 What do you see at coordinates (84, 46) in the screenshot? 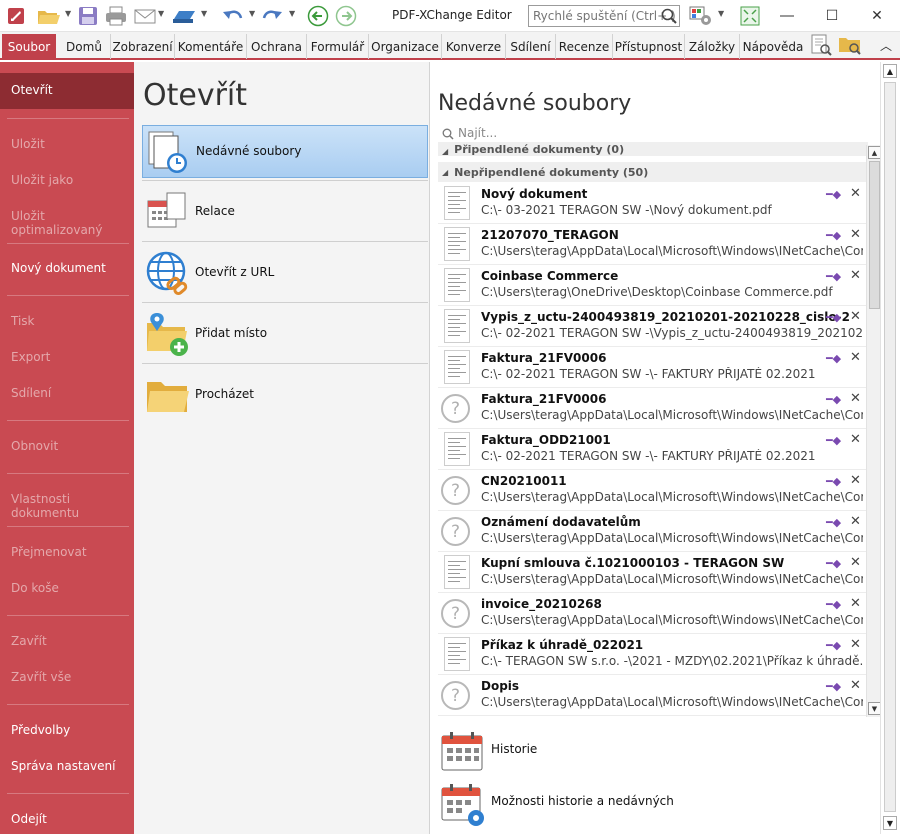
I see `tab-domu: Domů` at bounding box center [84, 46].